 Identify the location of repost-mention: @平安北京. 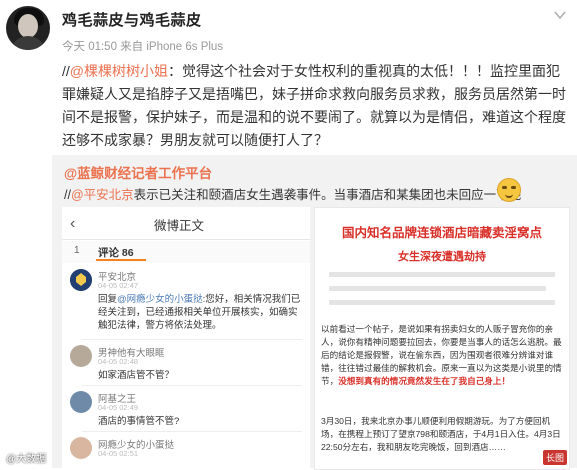
(102, 195).